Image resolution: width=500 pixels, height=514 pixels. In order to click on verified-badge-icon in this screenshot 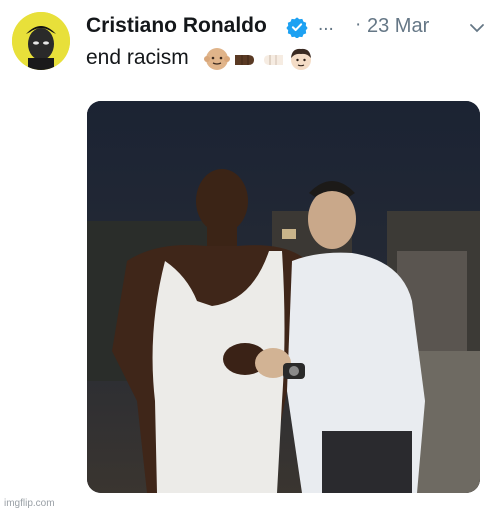, I will do `click(297, 27)`.